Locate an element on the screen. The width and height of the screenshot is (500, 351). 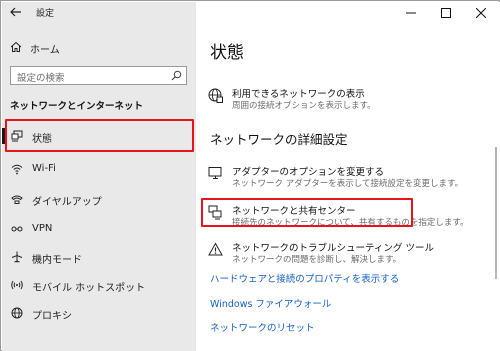
sidebar-item-dialup: ダイヤルアップ is located at coordinates (99, 199).